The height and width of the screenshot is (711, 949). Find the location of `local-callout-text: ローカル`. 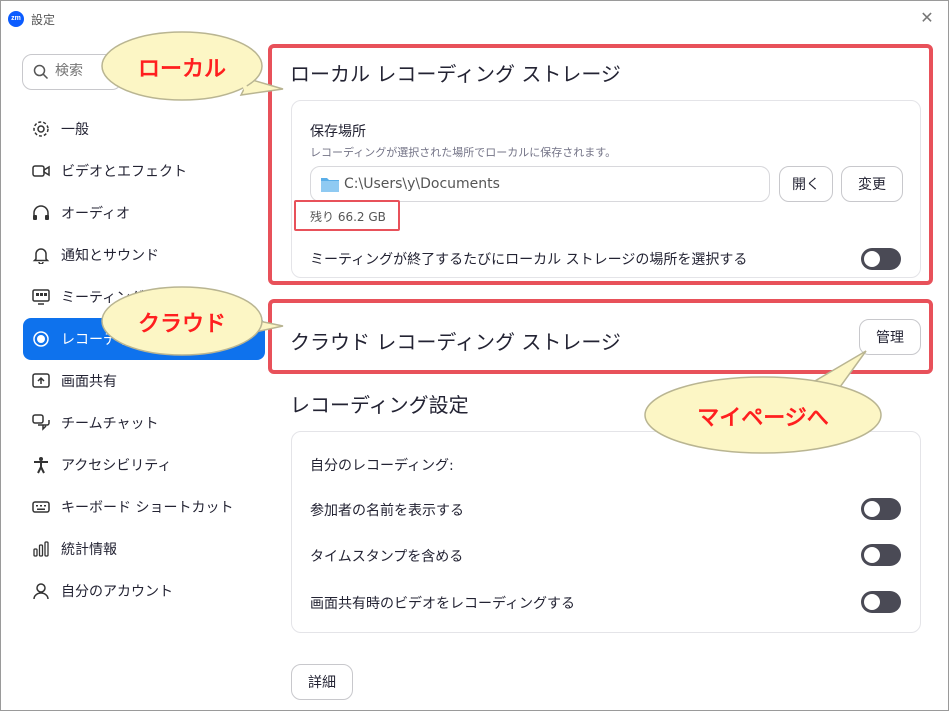

local-callout-text: ローカル is located at coordinates (181, 69).